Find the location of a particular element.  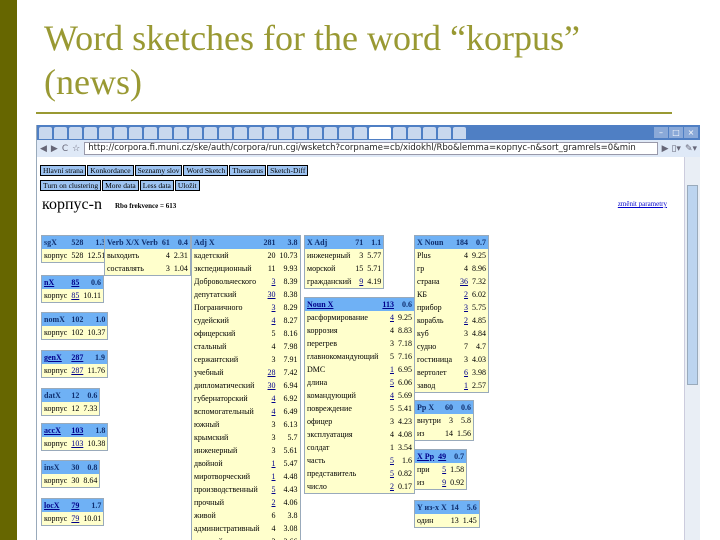

gramrel-count: 103 is located at coordinates (77, 430).